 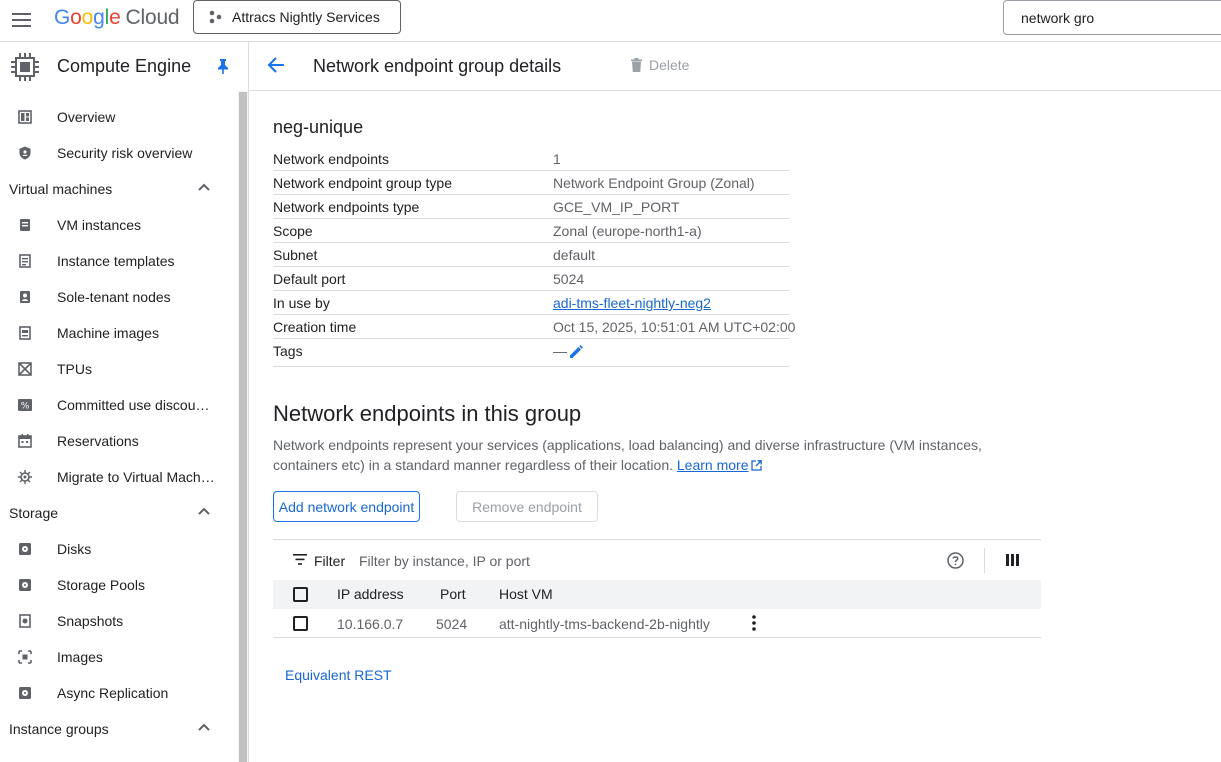 I want to click on sidebar-item-instance-templates: Instance templates, so click(x=119, y=261).